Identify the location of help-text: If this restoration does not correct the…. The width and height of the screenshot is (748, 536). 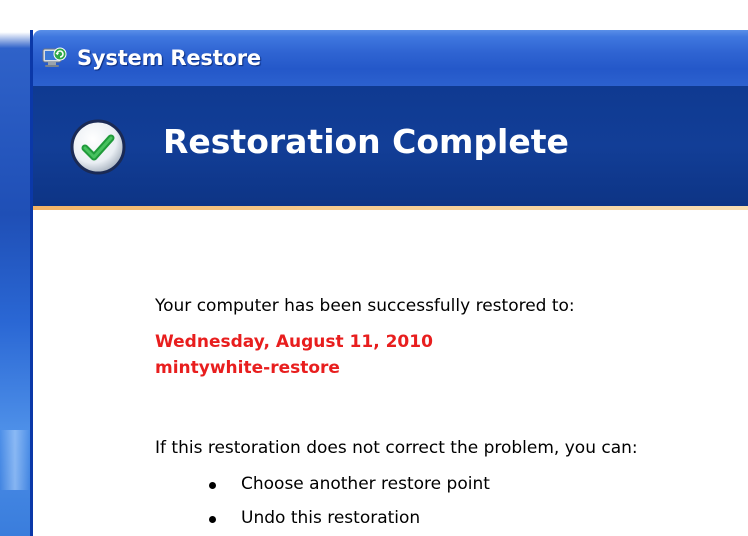
(396, 448).